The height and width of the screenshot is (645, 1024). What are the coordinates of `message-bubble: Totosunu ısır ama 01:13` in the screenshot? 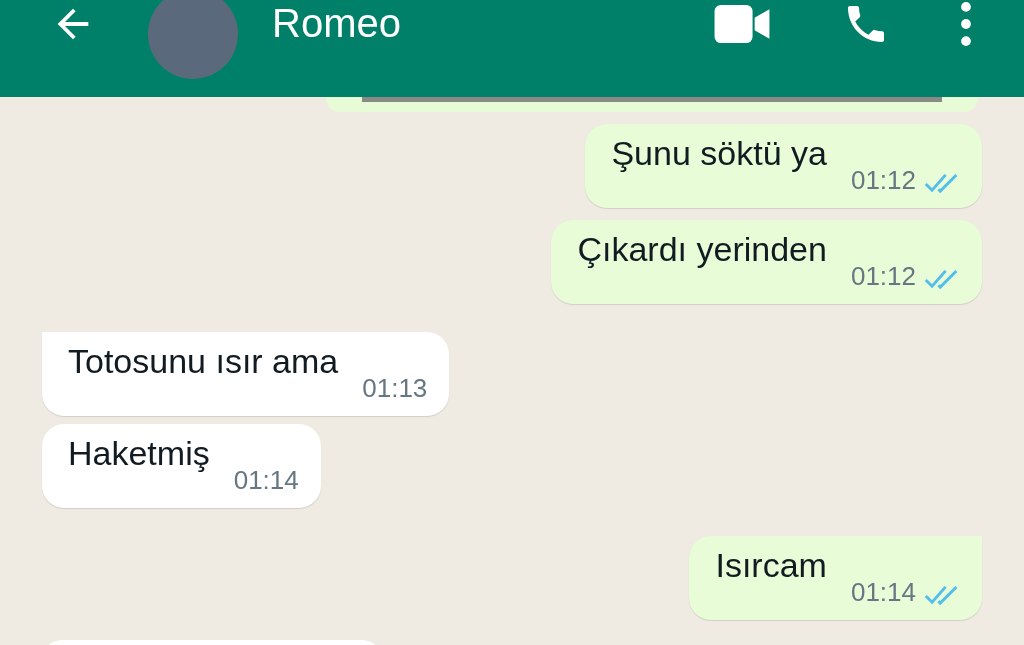 It's located at (246, 374).